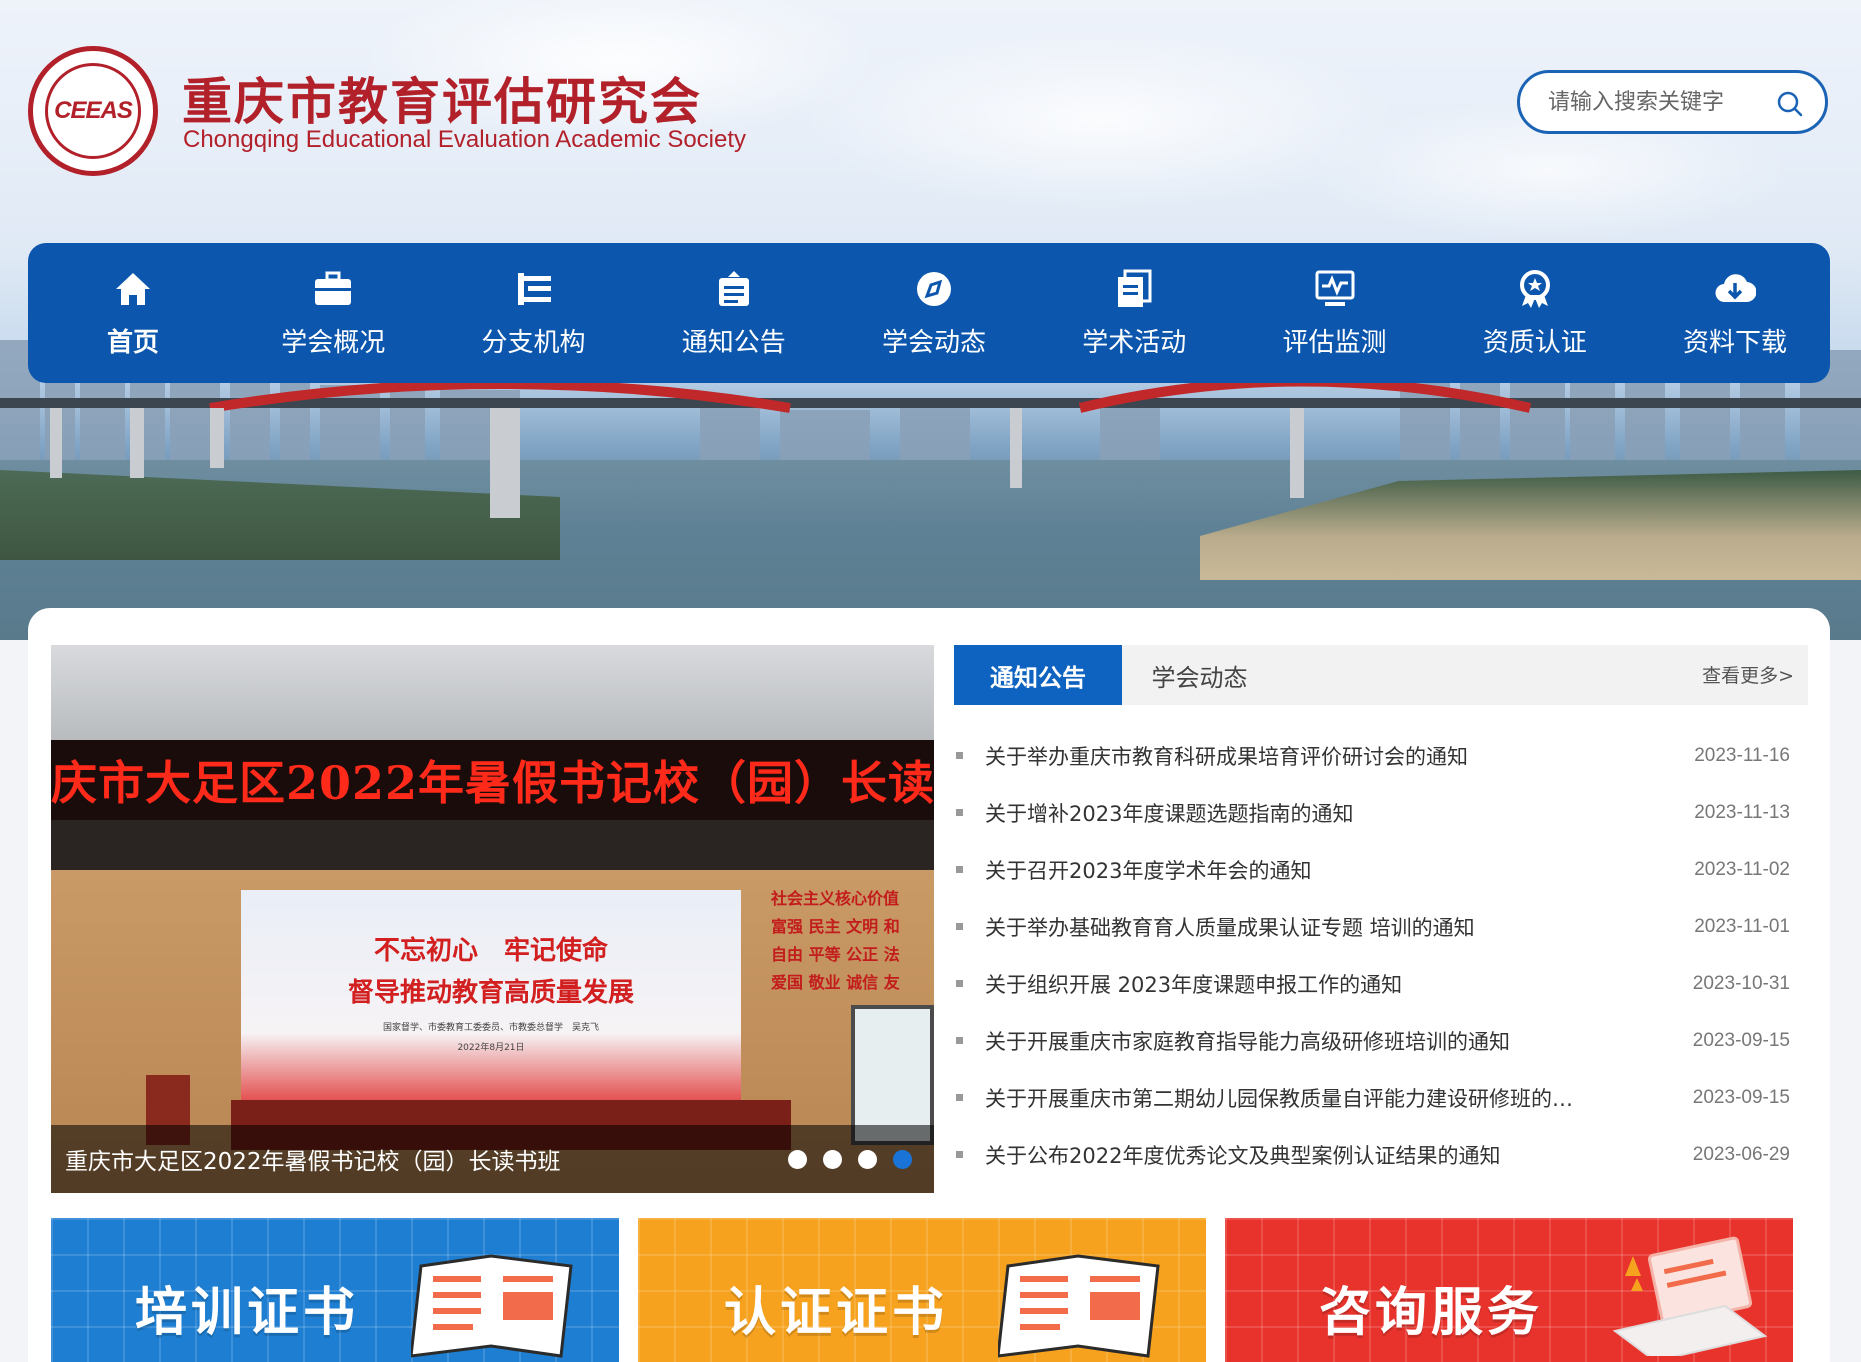  Describe the element at coordinates (1741, 1154) in the screenshot. I see `news-date: 2023-06-29` at that location.